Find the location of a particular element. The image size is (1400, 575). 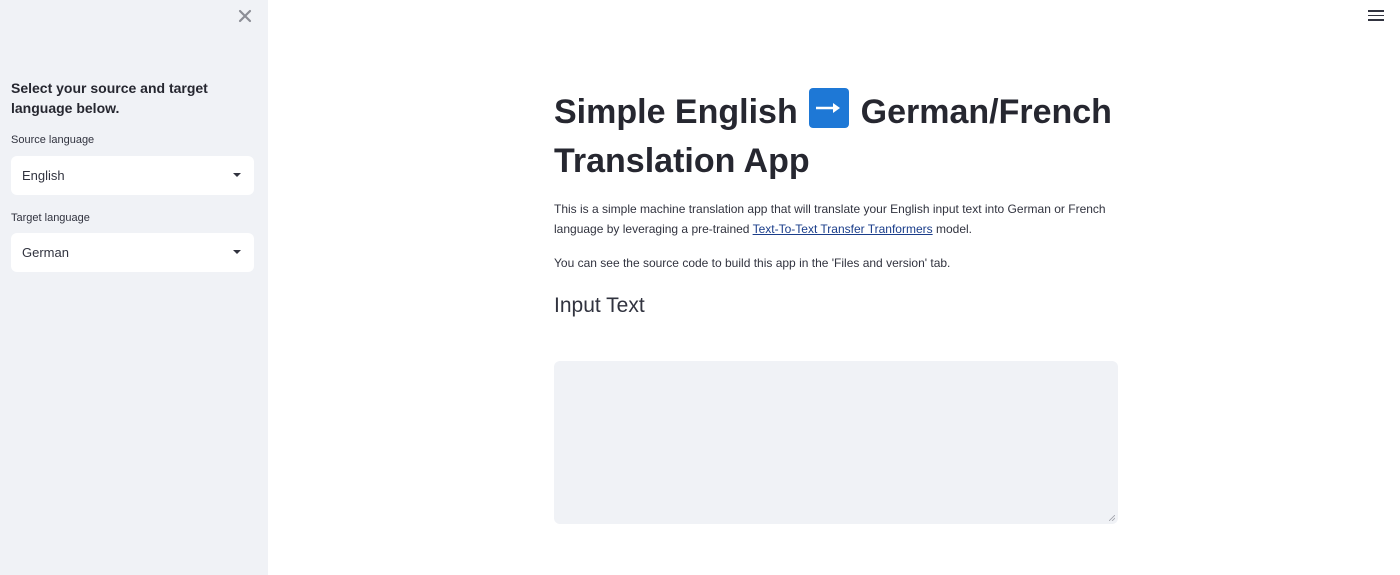

t5-model-link: Text-To-Text Transfer Tranformers is located at coordinates (843, 229).